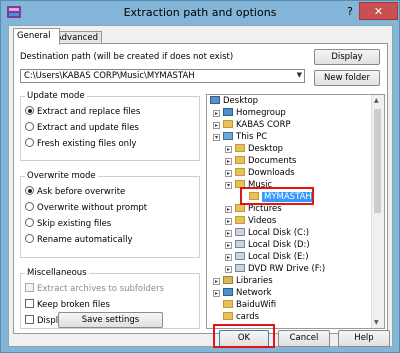 This screenshot has height=353, width=400. What do you see at coordinates (265, 209) in the screenshot?
I see `tree-node-label: Pictures` at bounding box center [265, 209].